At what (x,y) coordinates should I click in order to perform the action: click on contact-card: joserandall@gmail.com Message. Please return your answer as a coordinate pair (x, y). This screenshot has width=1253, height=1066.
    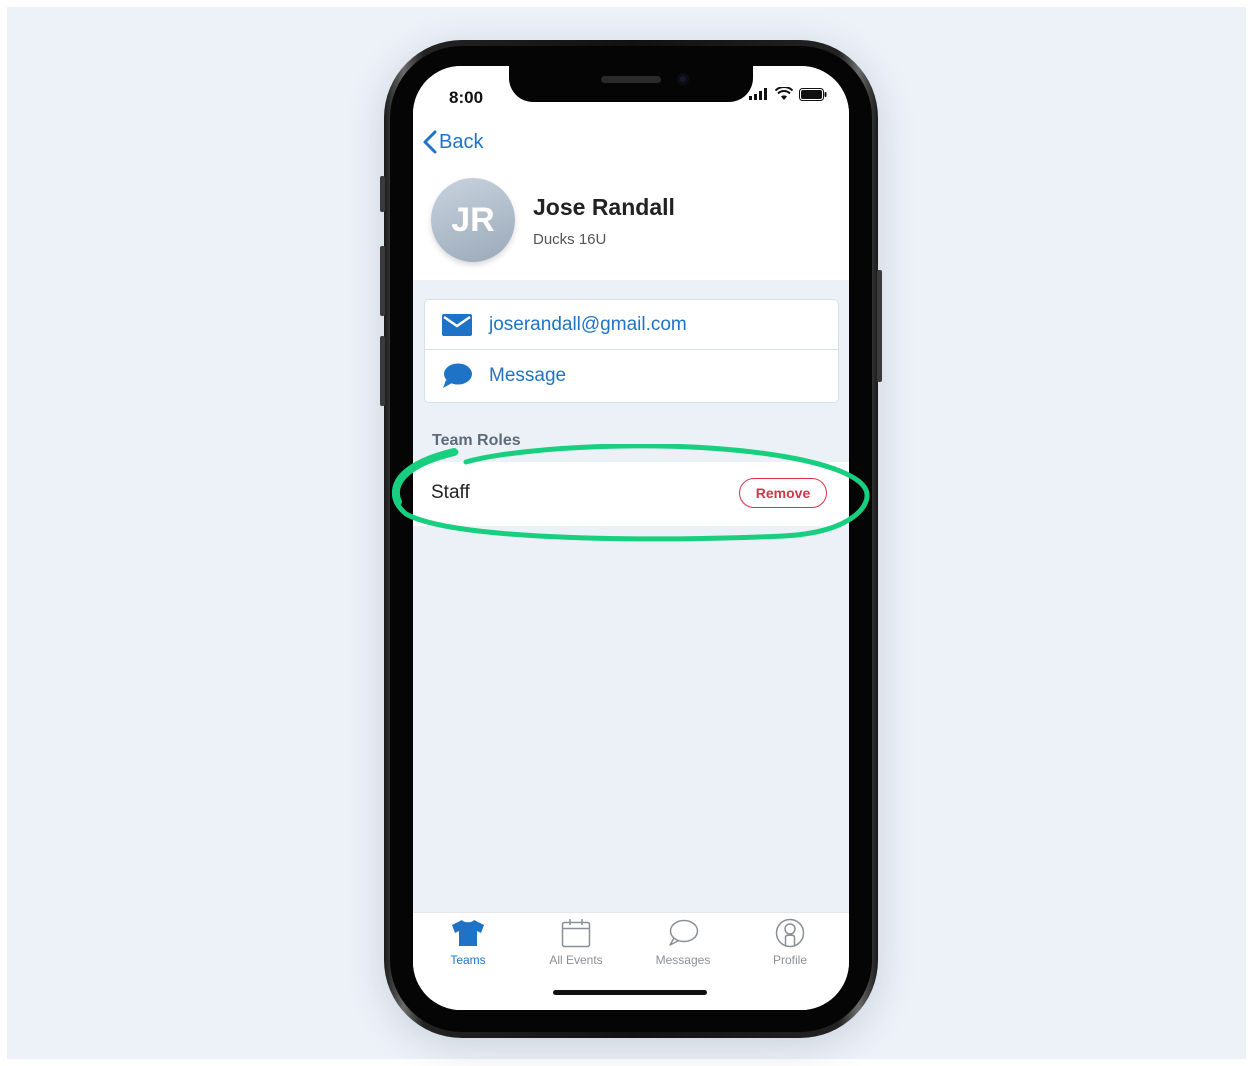
    Looking at the image, I should click on (631, 351).